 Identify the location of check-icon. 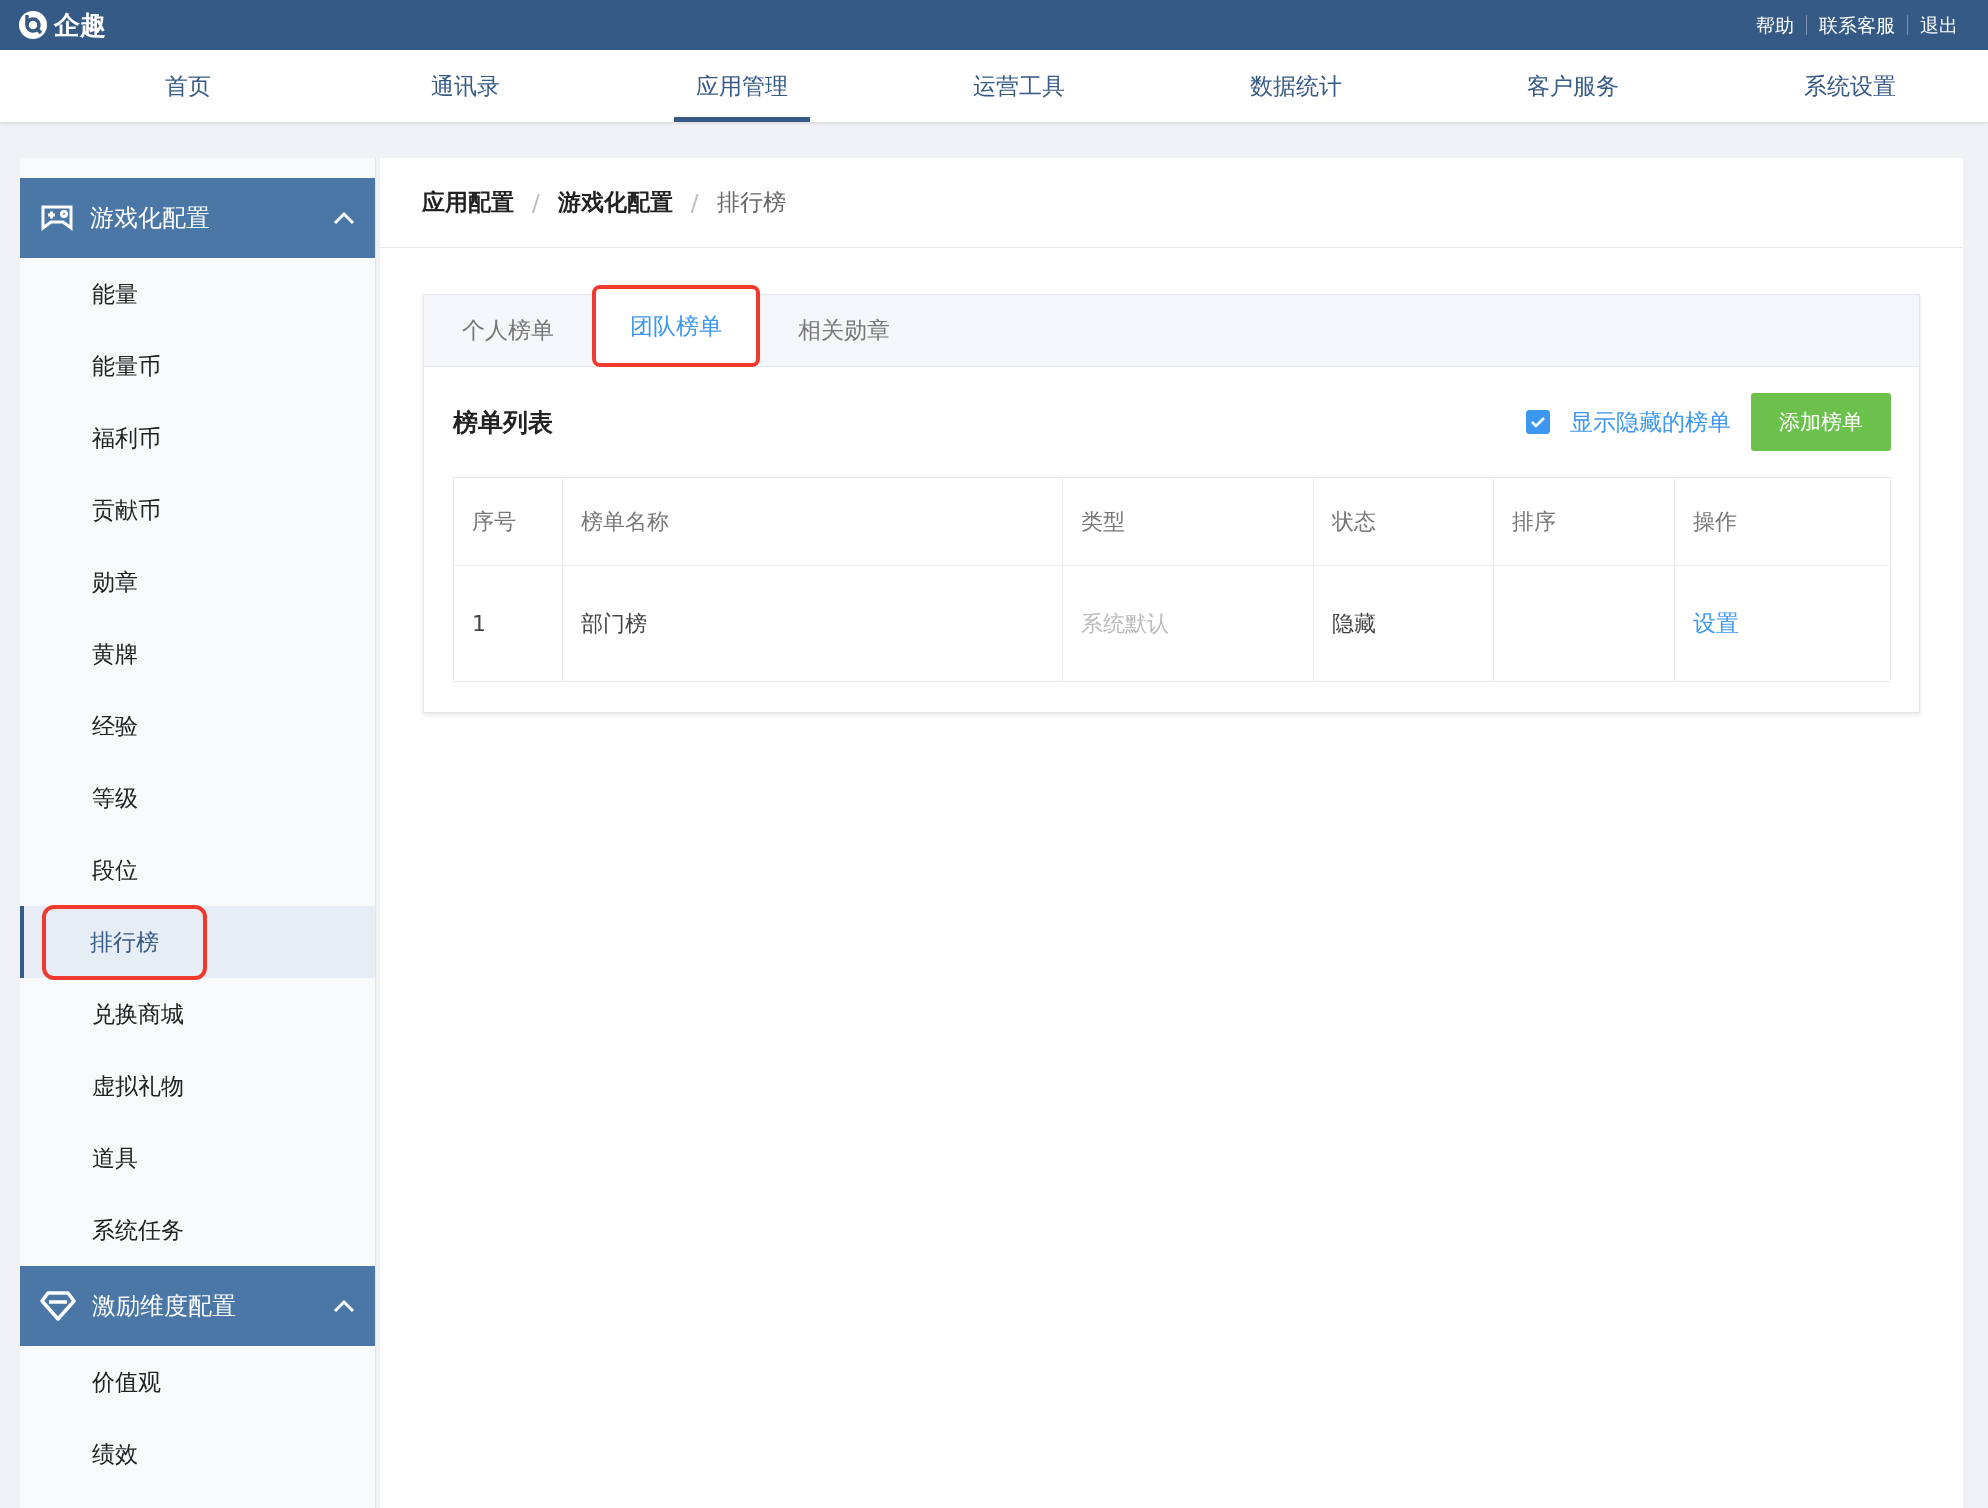
(1538, 422).